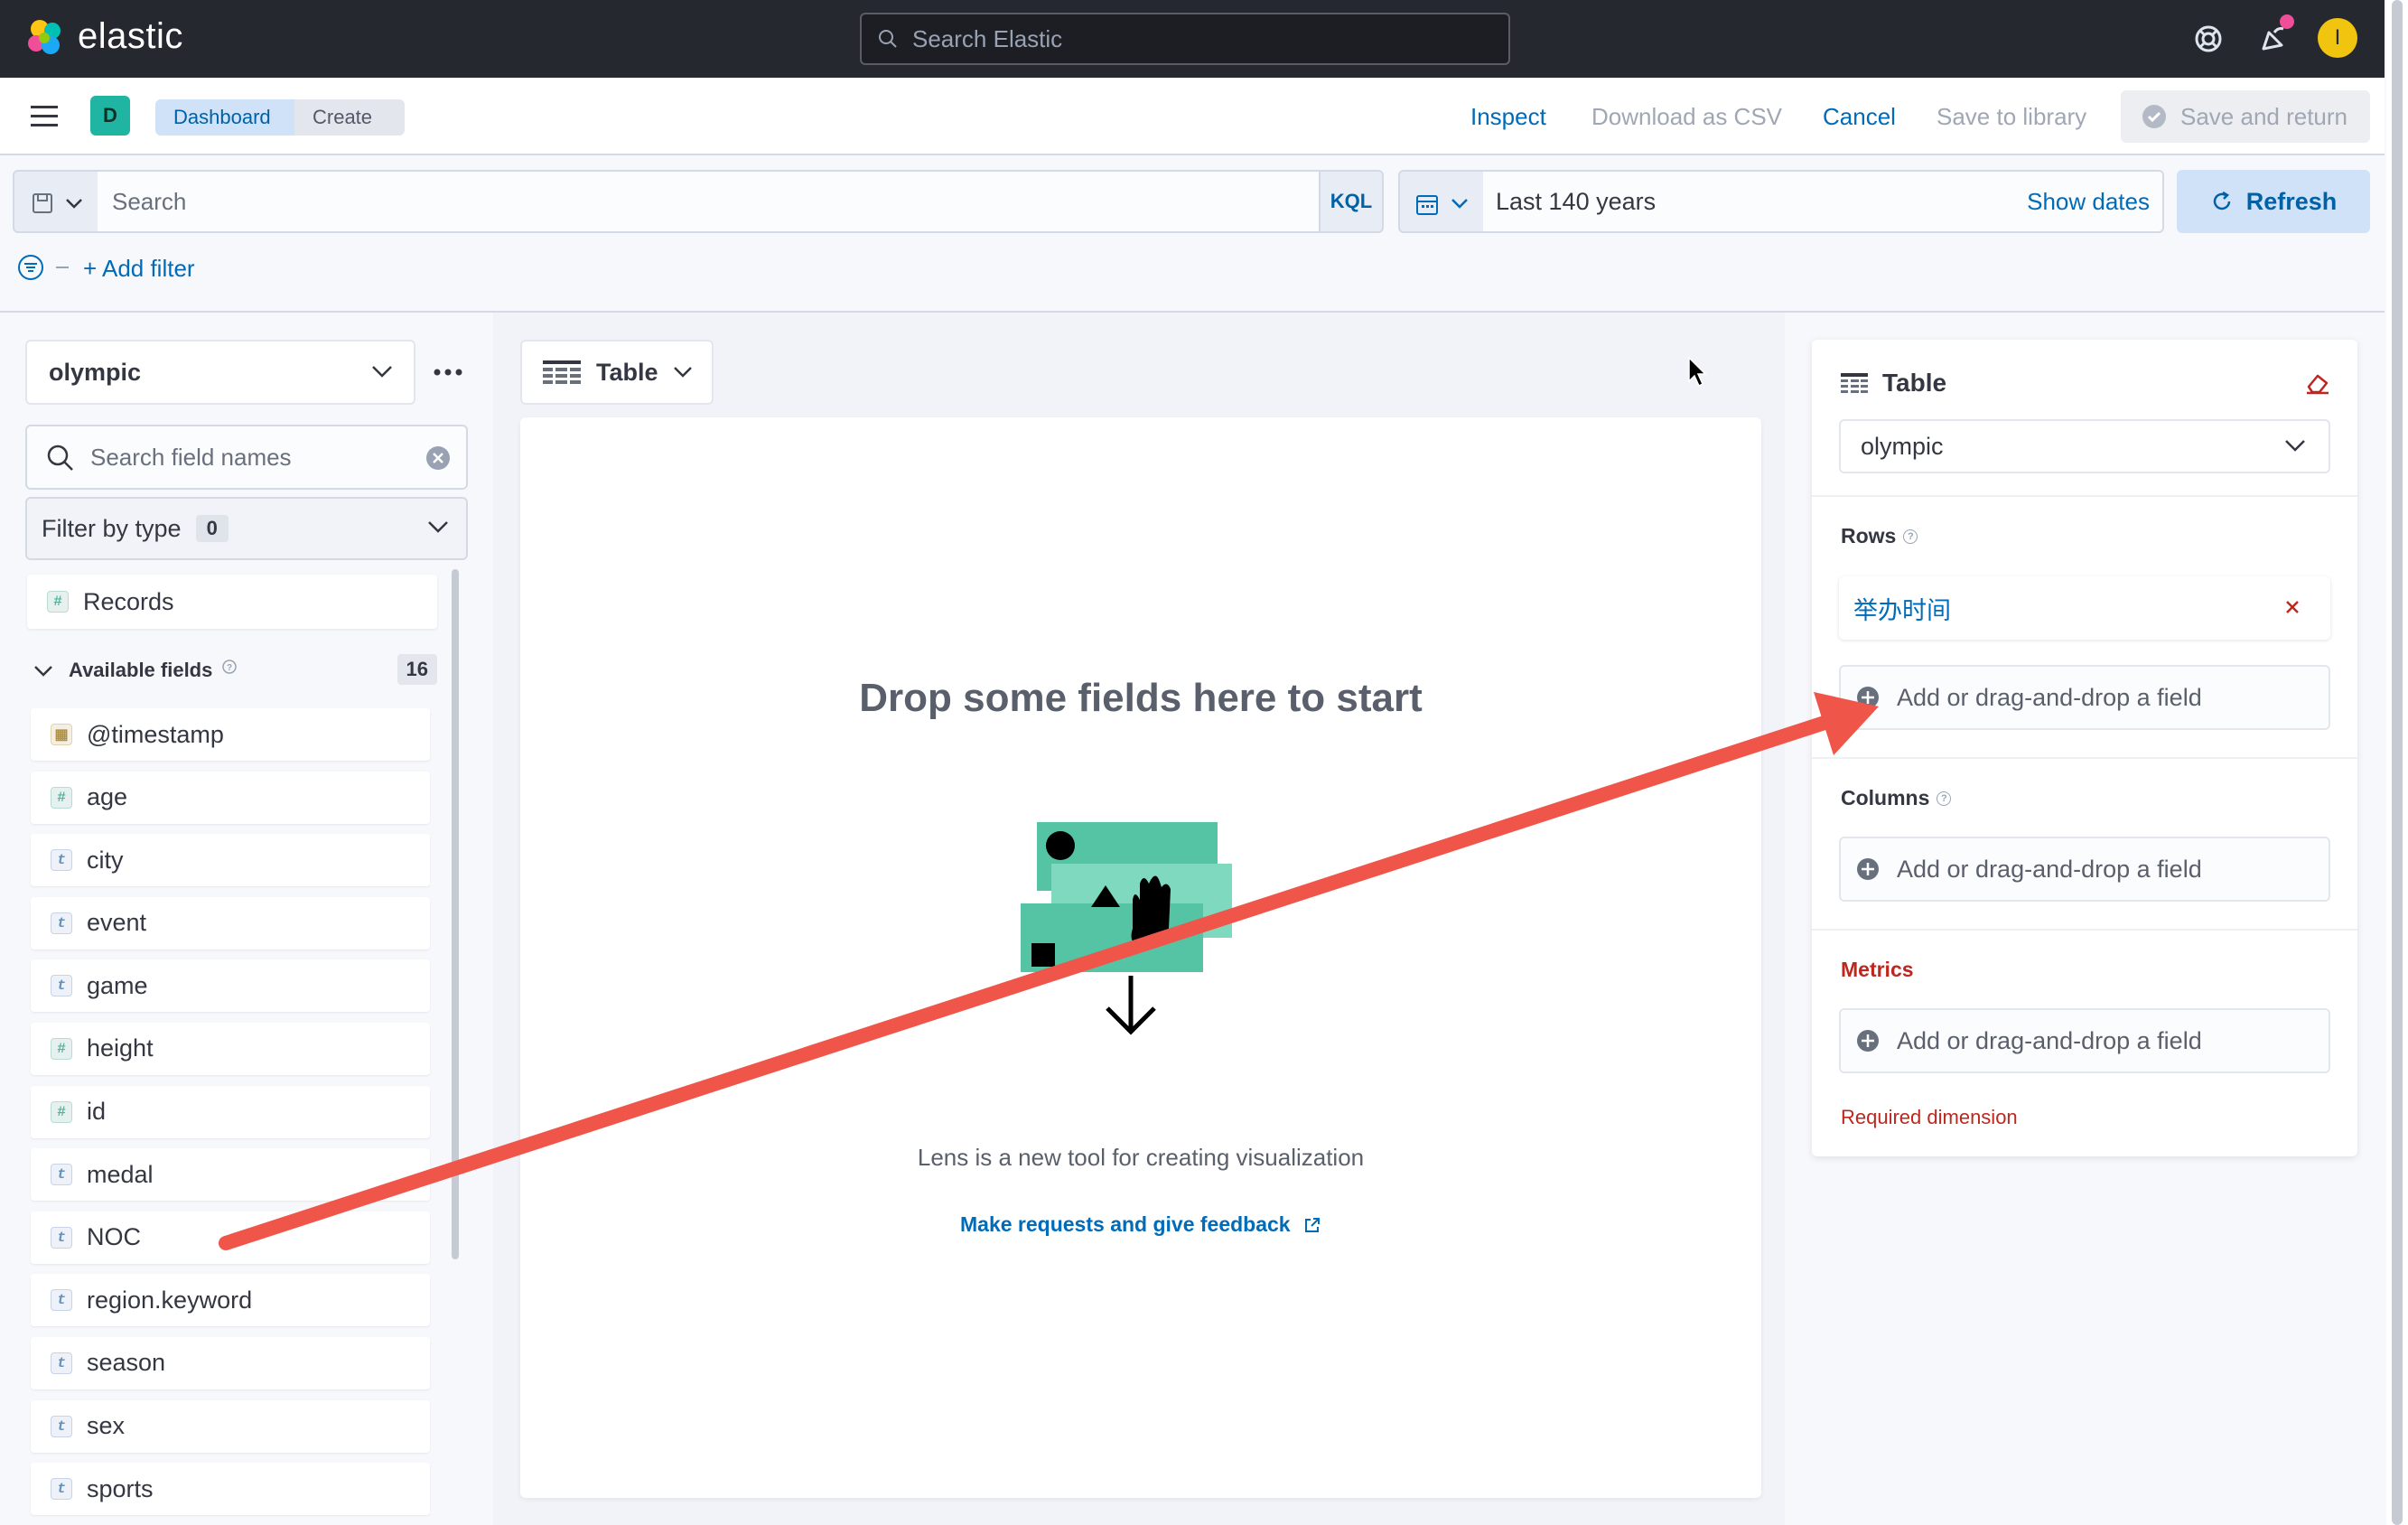 The height and width of the screenshot is (1525, 2408). I want to click on global-search-input, so click(1183, 38).